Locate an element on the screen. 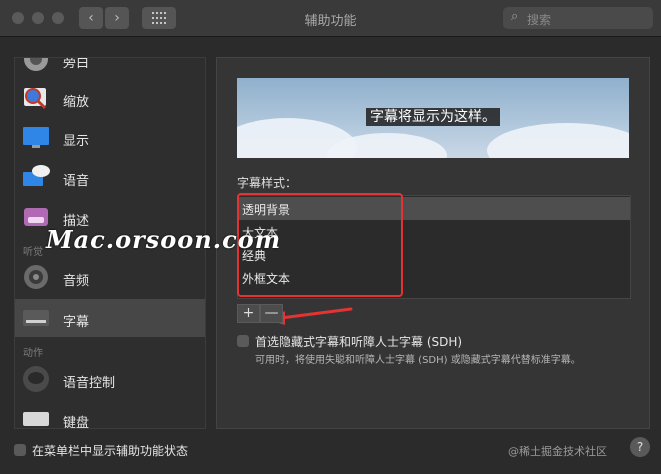  search-input: ⌕ 搜索 is located at coordinates (578, 18).